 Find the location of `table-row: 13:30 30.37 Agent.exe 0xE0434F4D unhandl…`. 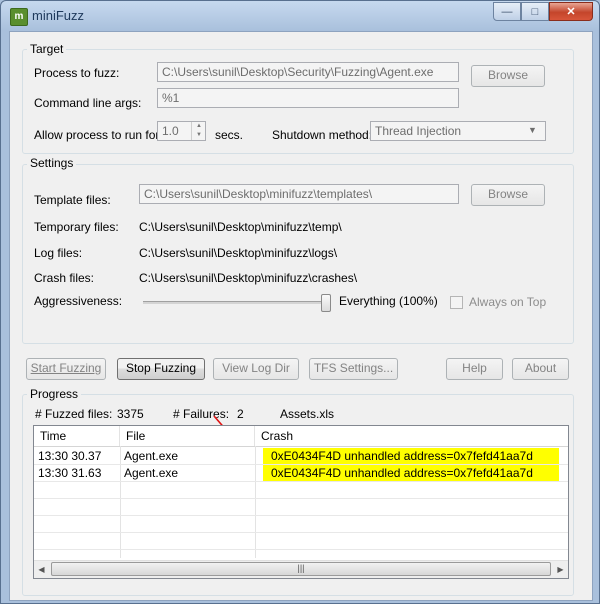

table-row: 13:30 30.37 Agent.exe 0xE0434F4D unhandl… is located at coordinates (301, 456).